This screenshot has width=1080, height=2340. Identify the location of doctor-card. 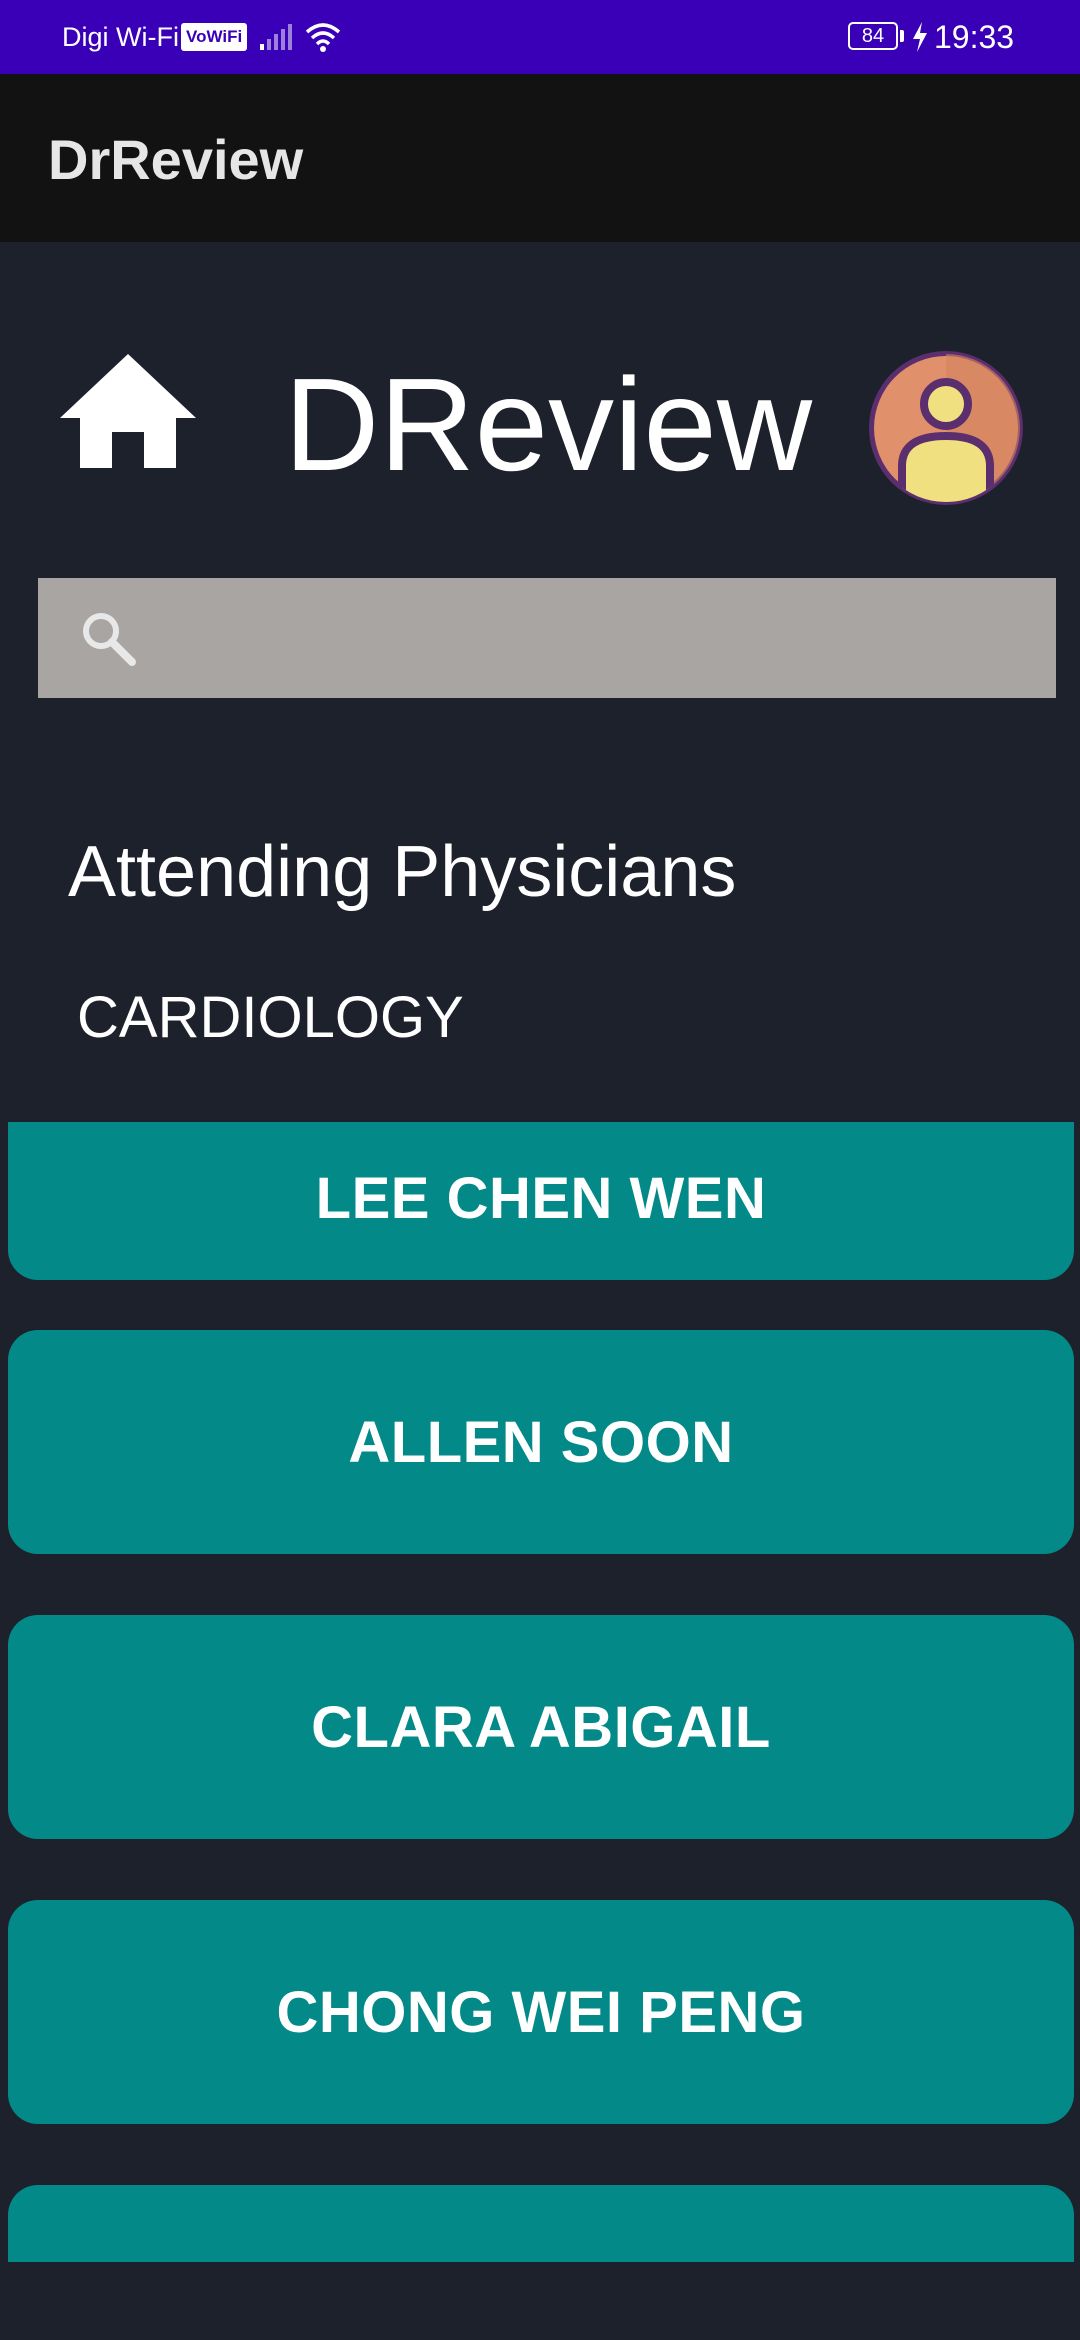
(541, 2223).